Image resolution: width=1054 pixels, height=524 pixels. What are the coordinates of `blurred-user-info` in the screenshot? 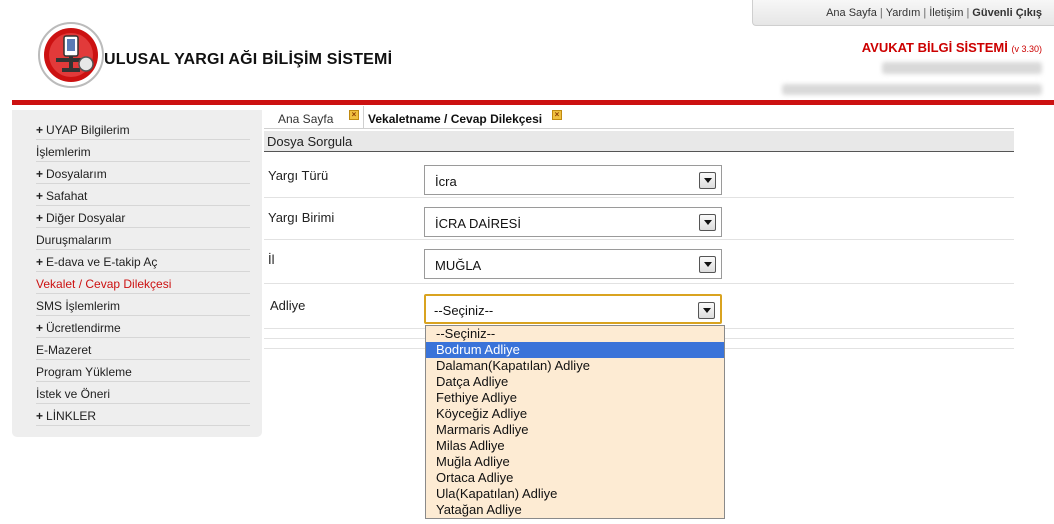 It's located at (962, 68).